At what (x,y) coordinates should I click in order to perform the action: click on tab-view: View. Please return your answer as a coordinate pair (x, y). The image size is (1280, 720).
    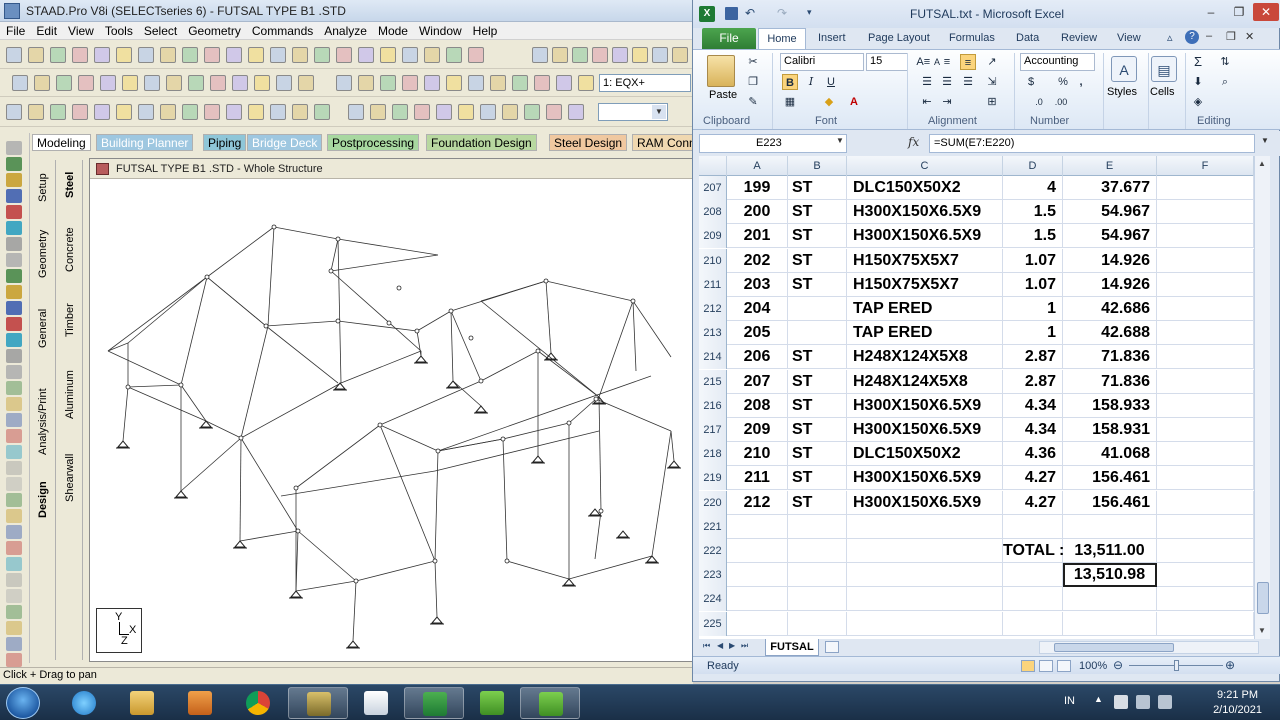
    Looking at the image, I should click on (1129, 38).